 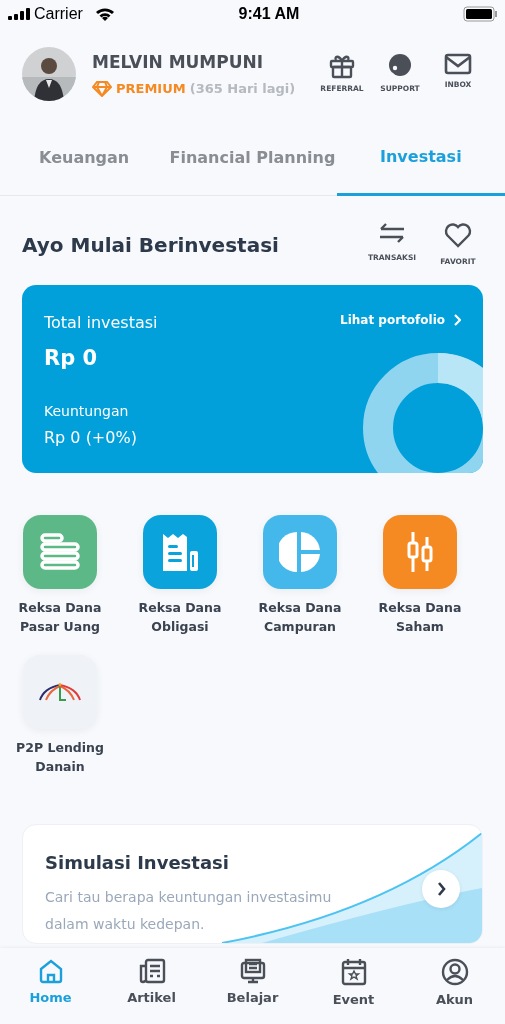 I want to click on heart-icon, so click(x=458, y=235).